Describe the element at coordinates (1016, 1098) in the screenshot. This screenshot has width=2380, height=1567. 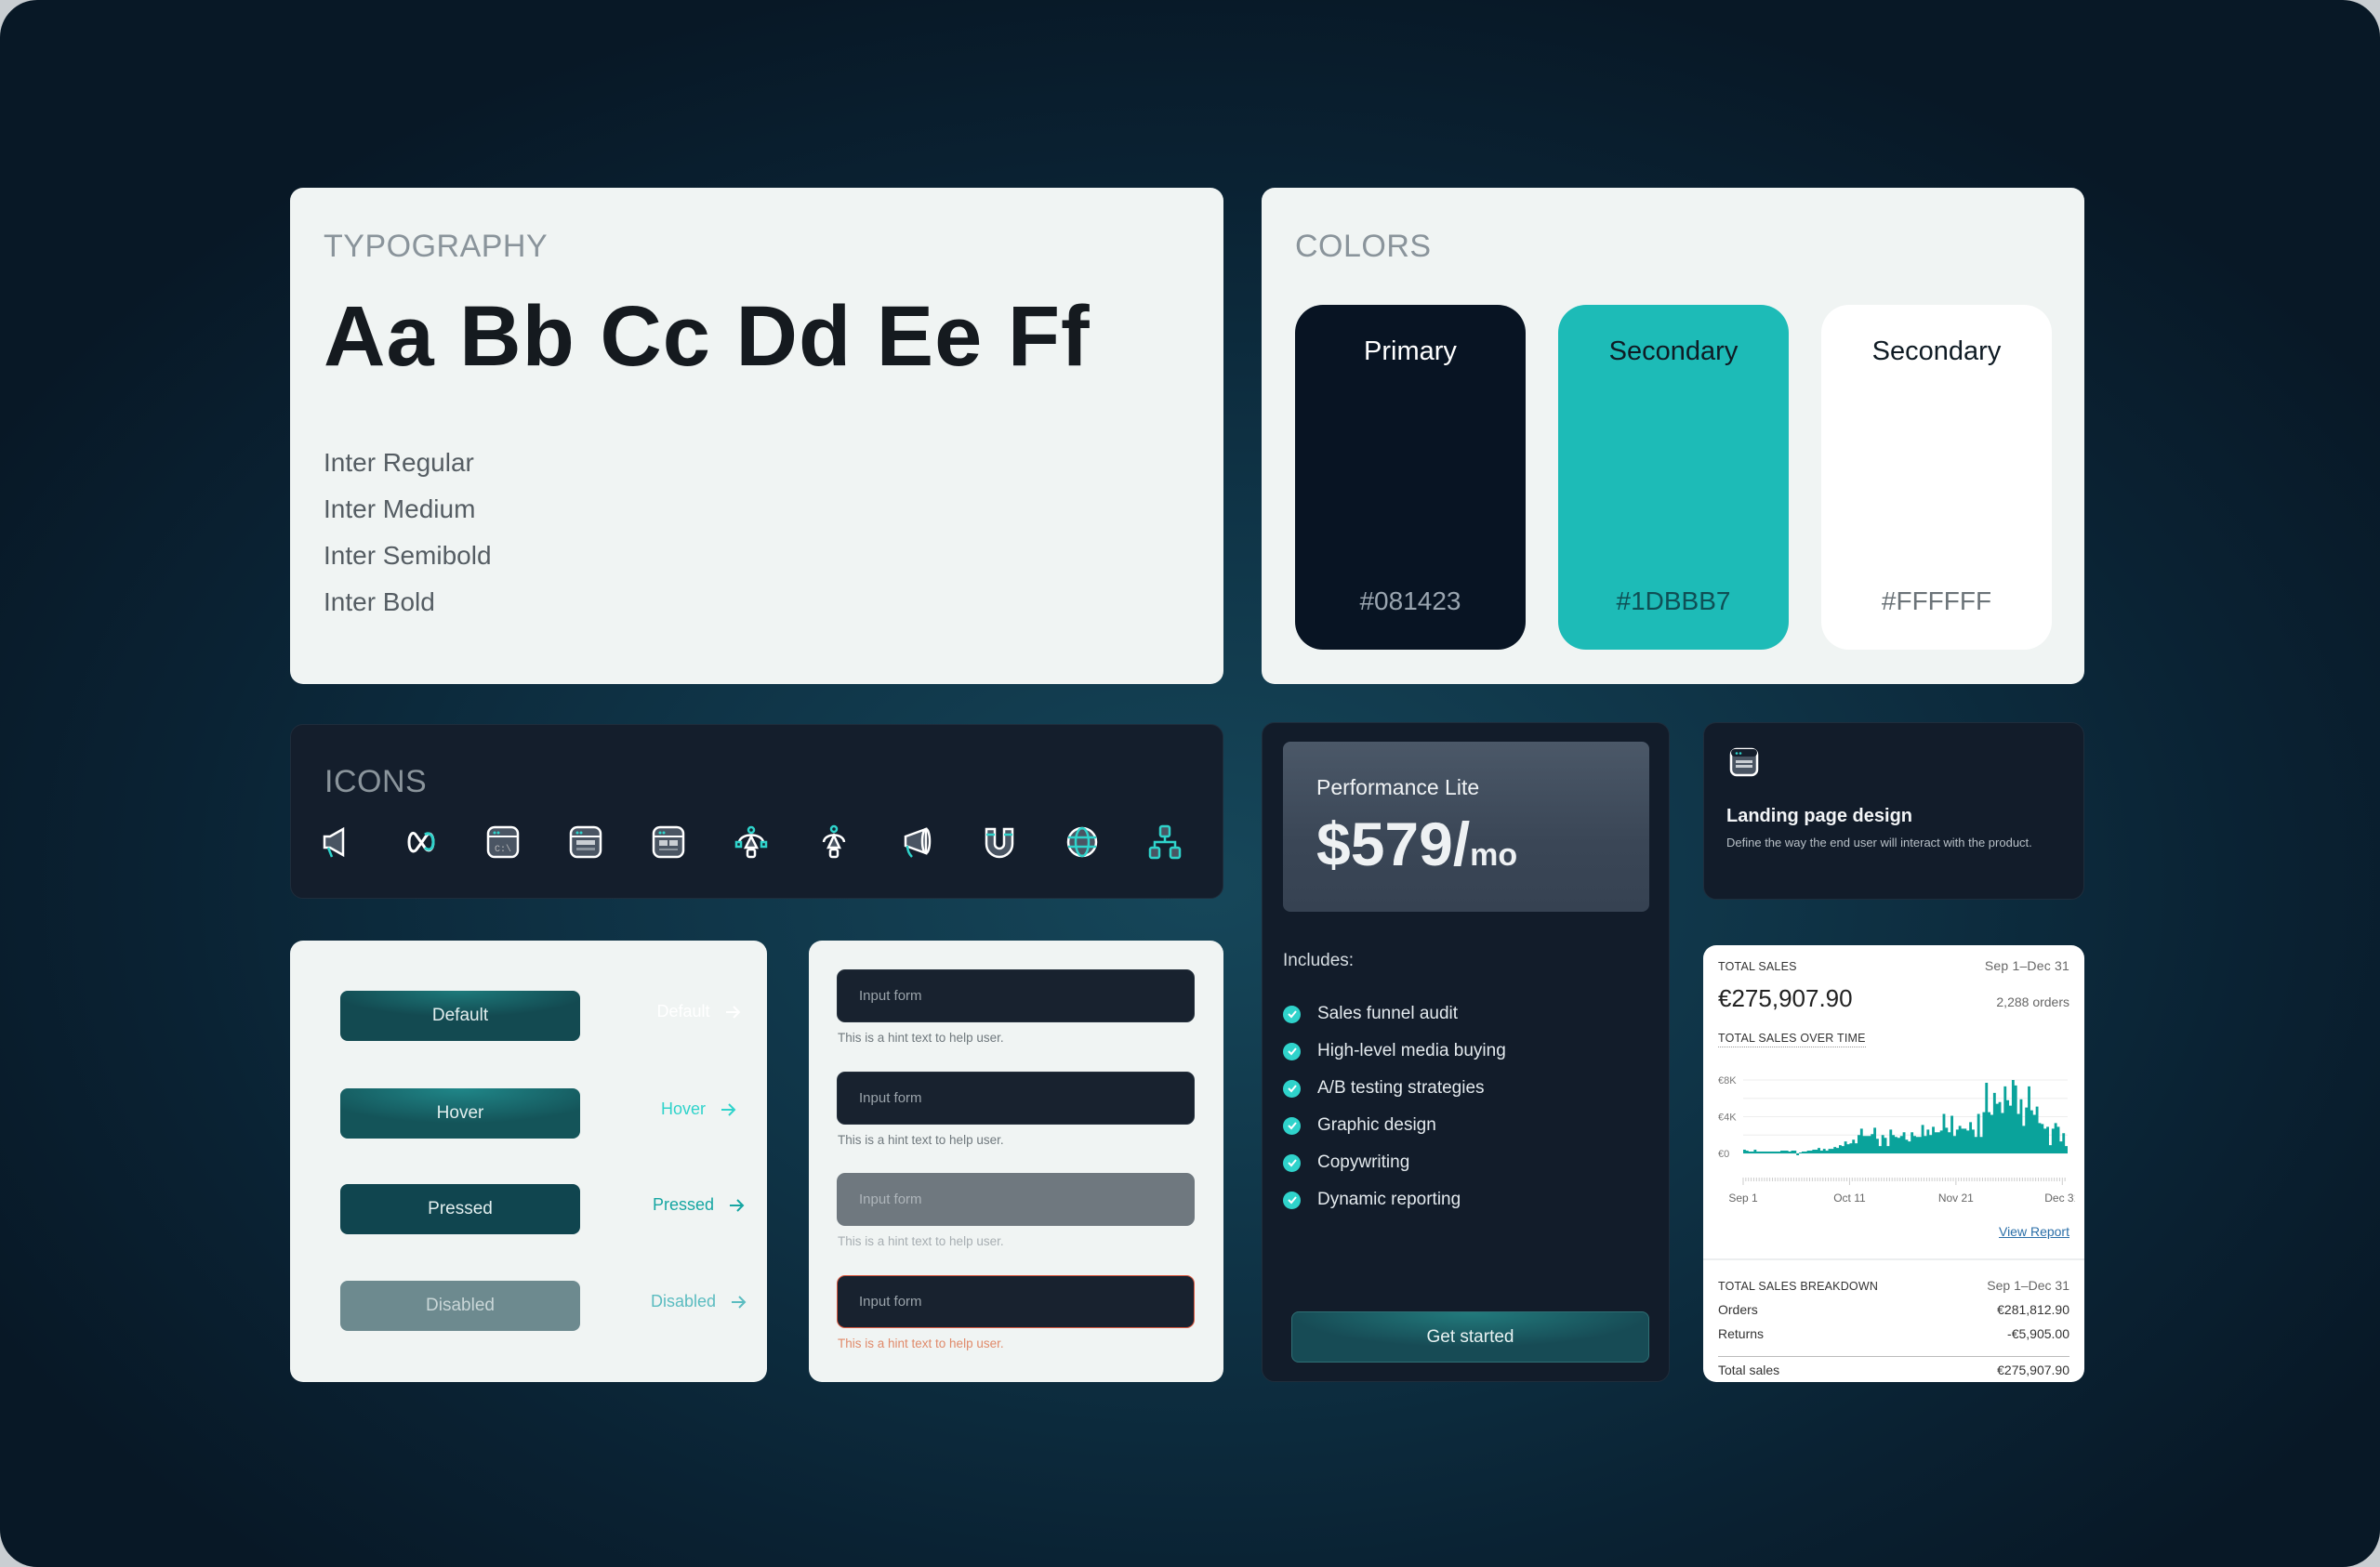
I see `input-focus: Input form` at that location.